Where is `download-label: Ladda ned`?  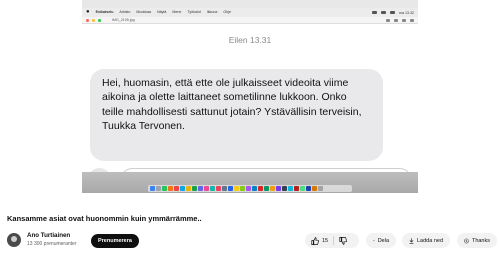 download-label: Ladda ned is located at coordinates (430, 240).